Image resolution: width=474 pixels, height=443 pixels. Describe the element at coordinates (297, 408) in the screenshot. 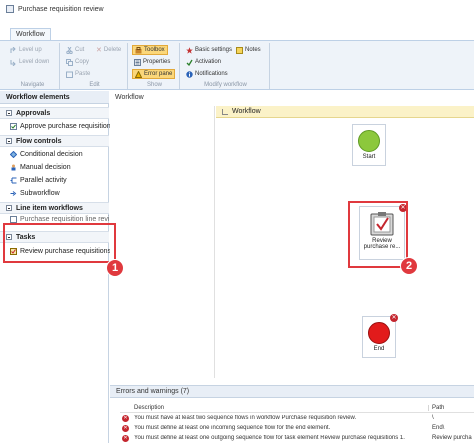

I see `errors-column-headers: Description Path` at that location.